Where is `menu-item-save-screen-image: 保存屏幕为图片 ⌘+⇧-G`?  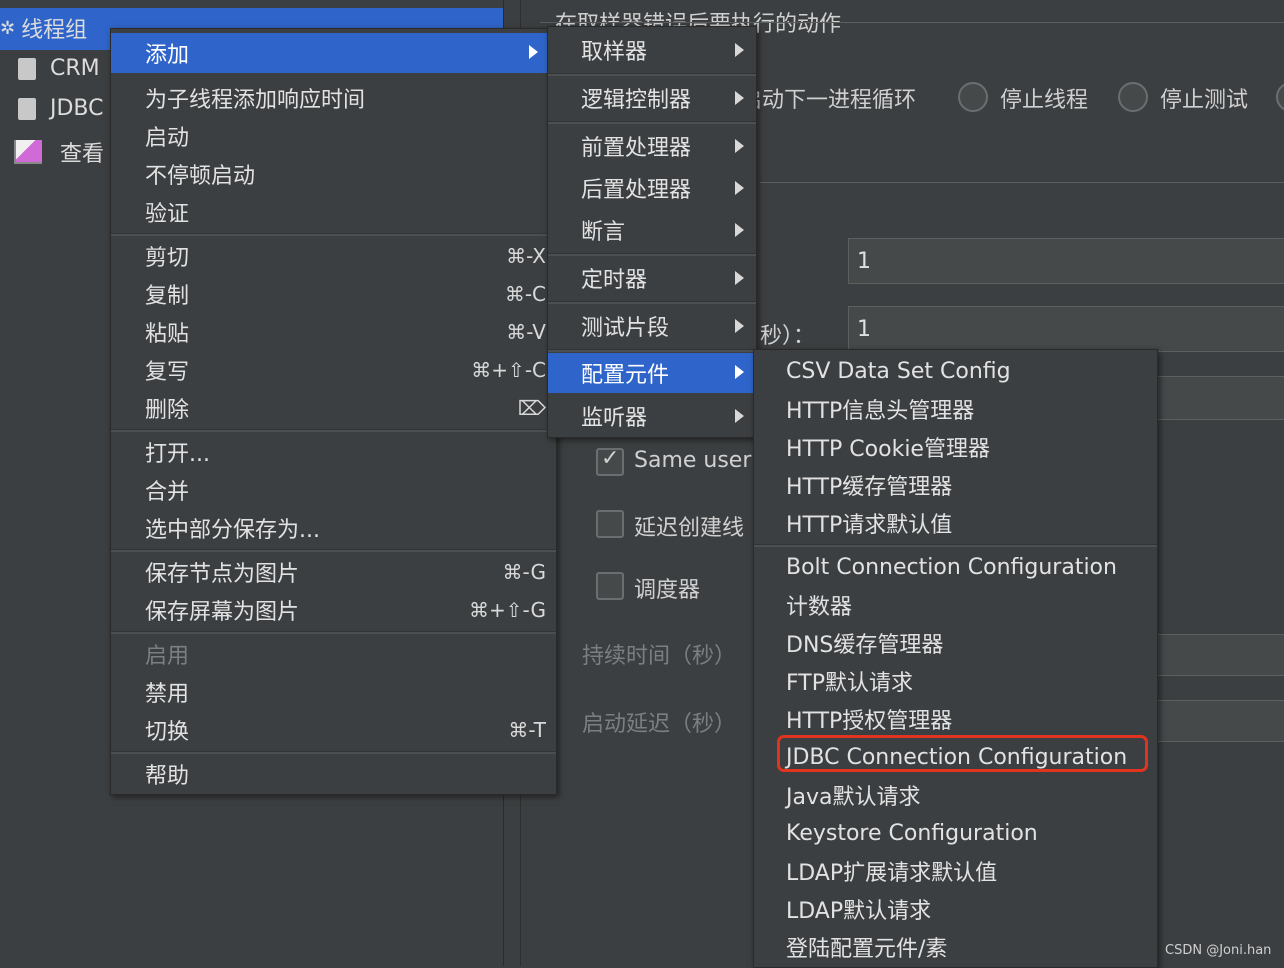 menu-item-save-screen-image: 保存屏幕为图片 ⌘+⇧-G is located at coordinates (333, 610).